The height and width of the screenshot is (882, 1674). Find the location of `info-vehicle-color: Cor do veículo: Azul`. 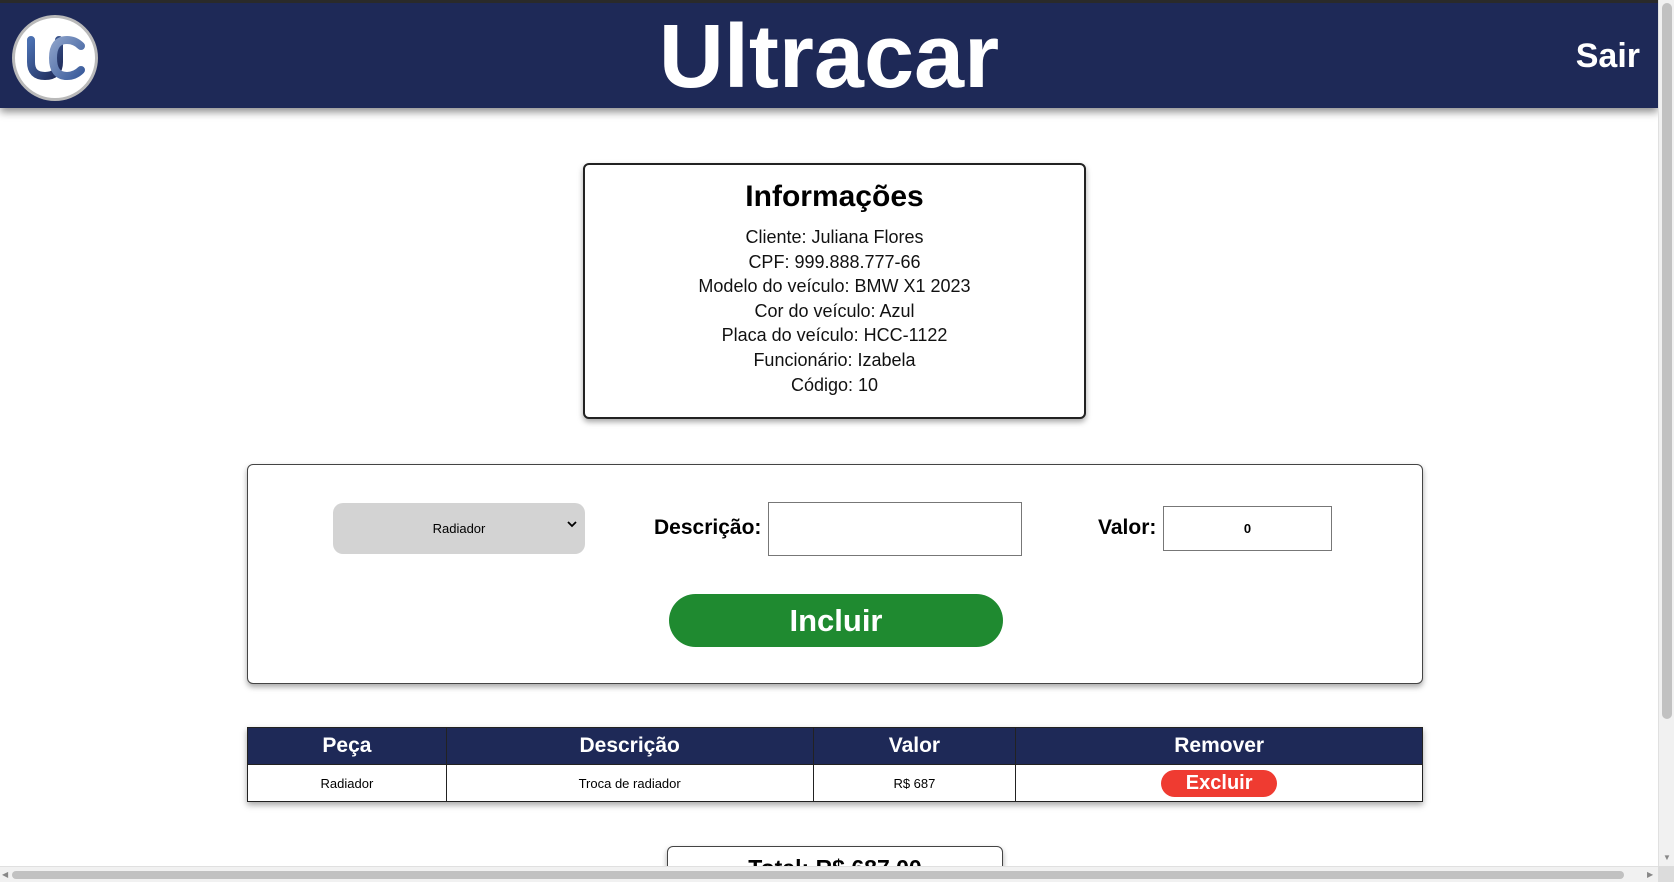

info-vehicle-color: Cor do veículo: Azul is located at coordinates (834, 310).